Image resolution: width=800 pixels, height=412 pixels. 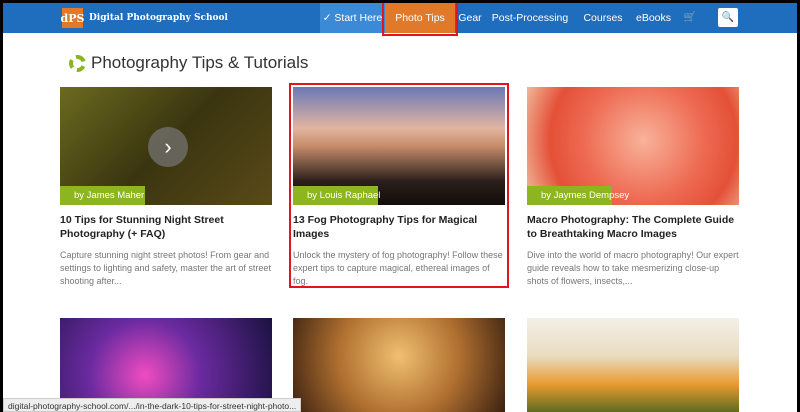 I want to click on aperture-icon, so click(x=77, y=63).